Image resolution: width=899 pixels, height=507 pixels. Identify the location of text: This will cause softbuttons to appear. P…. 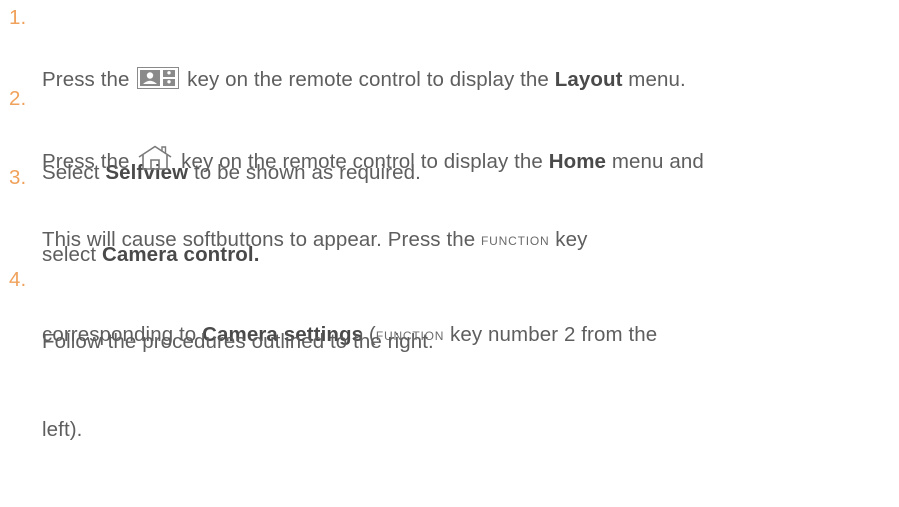
(262, 239).